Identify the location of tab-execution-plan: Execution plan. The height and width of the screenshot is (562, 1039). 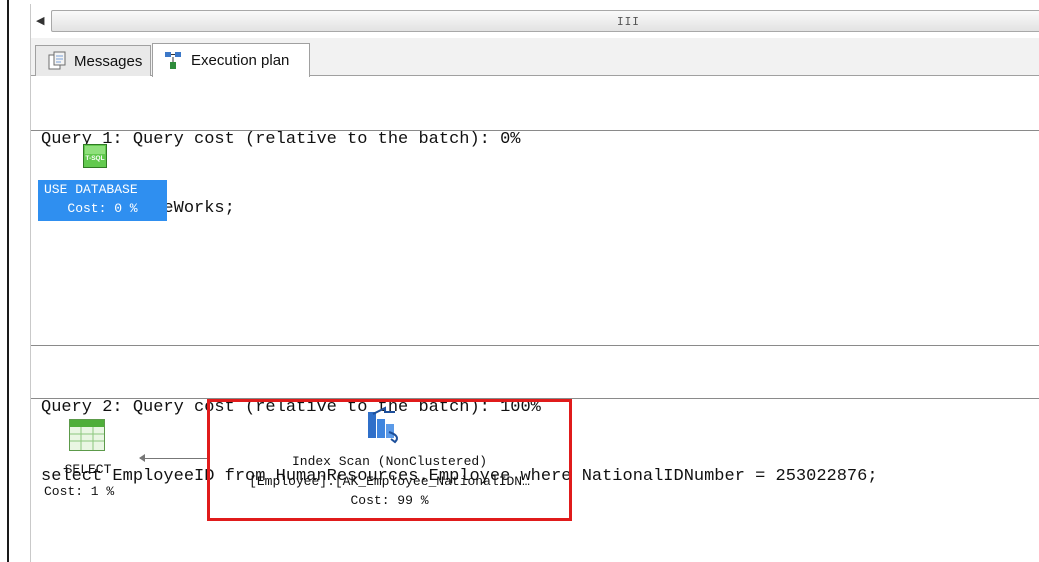
(231, 60).